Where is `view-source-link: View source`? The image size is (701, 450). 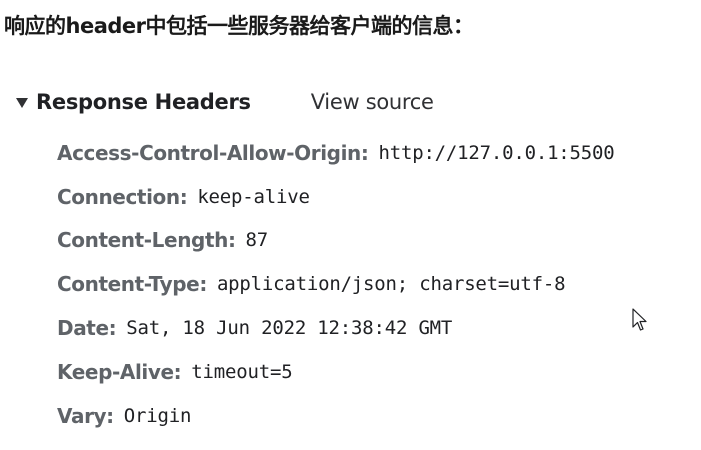
view-source-link: View source is located at coordinates (372, 102).